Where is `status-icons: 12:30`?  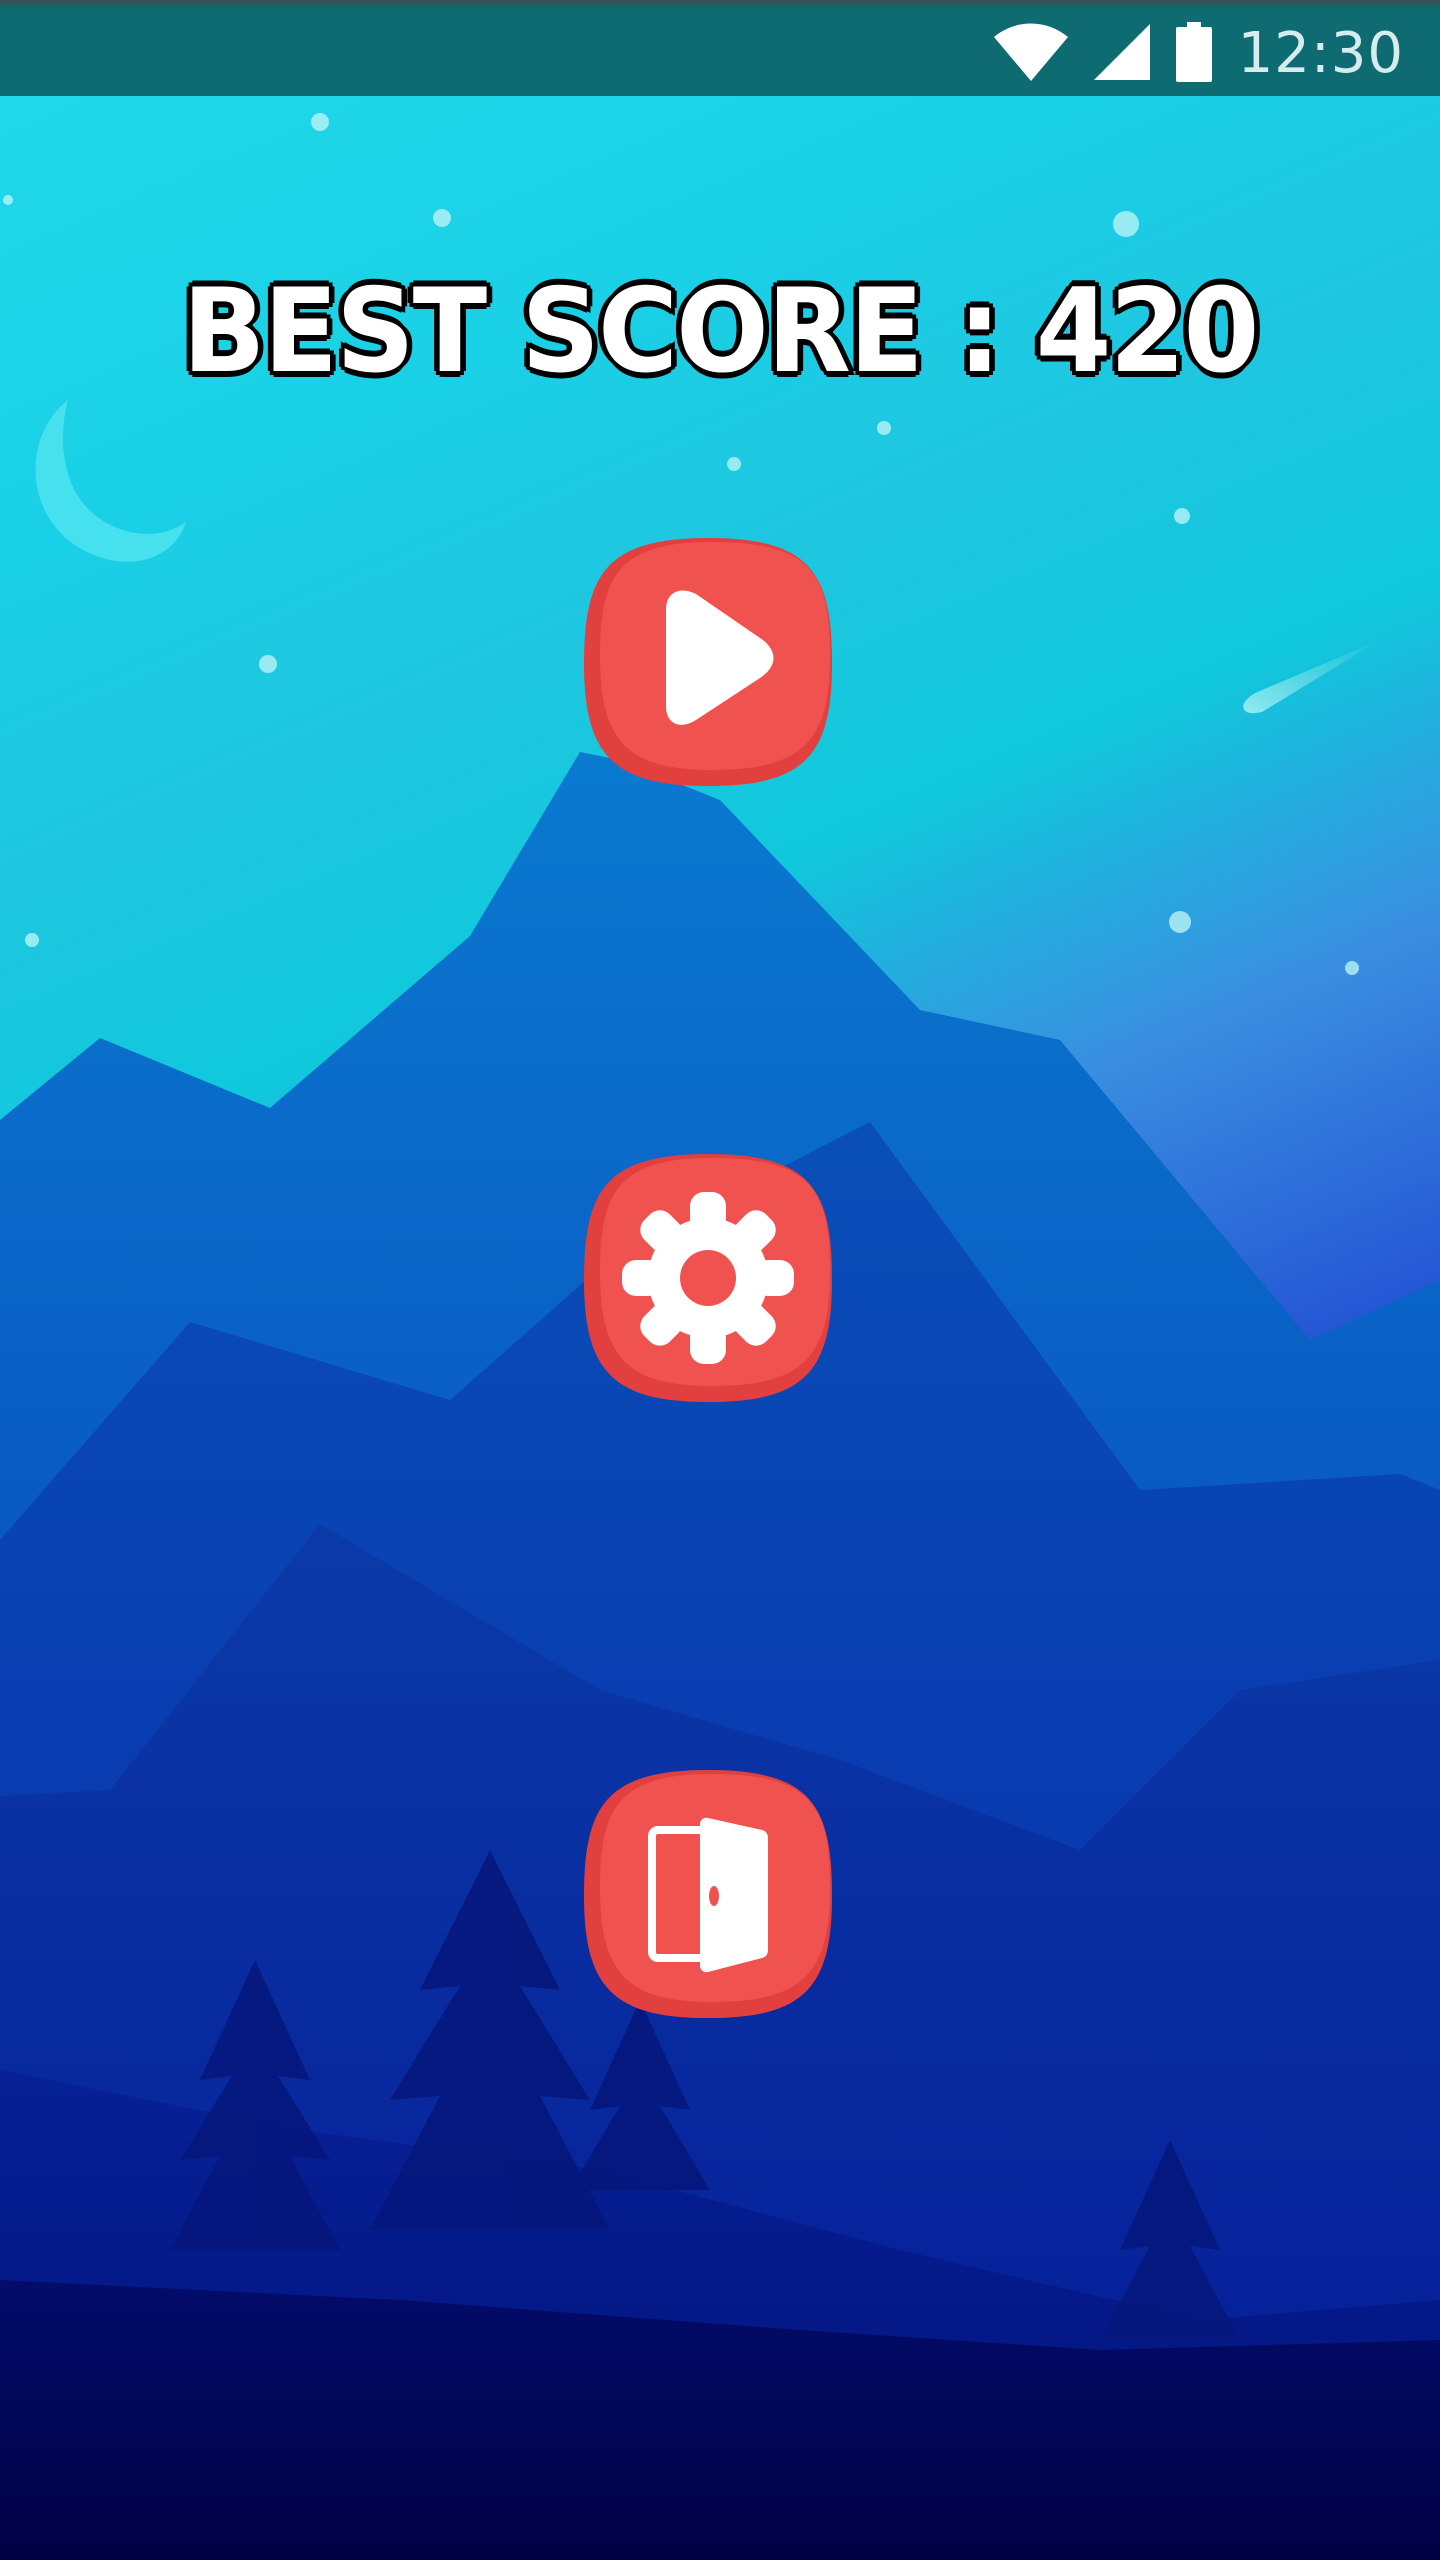 status-icons: 12:30 is located at coordinates (1198, 54).